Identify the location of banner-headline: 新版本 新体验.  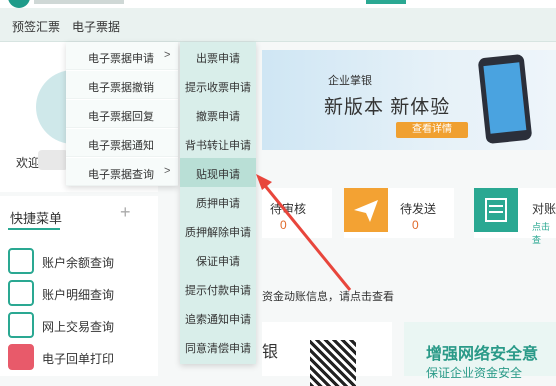
(387, 107).